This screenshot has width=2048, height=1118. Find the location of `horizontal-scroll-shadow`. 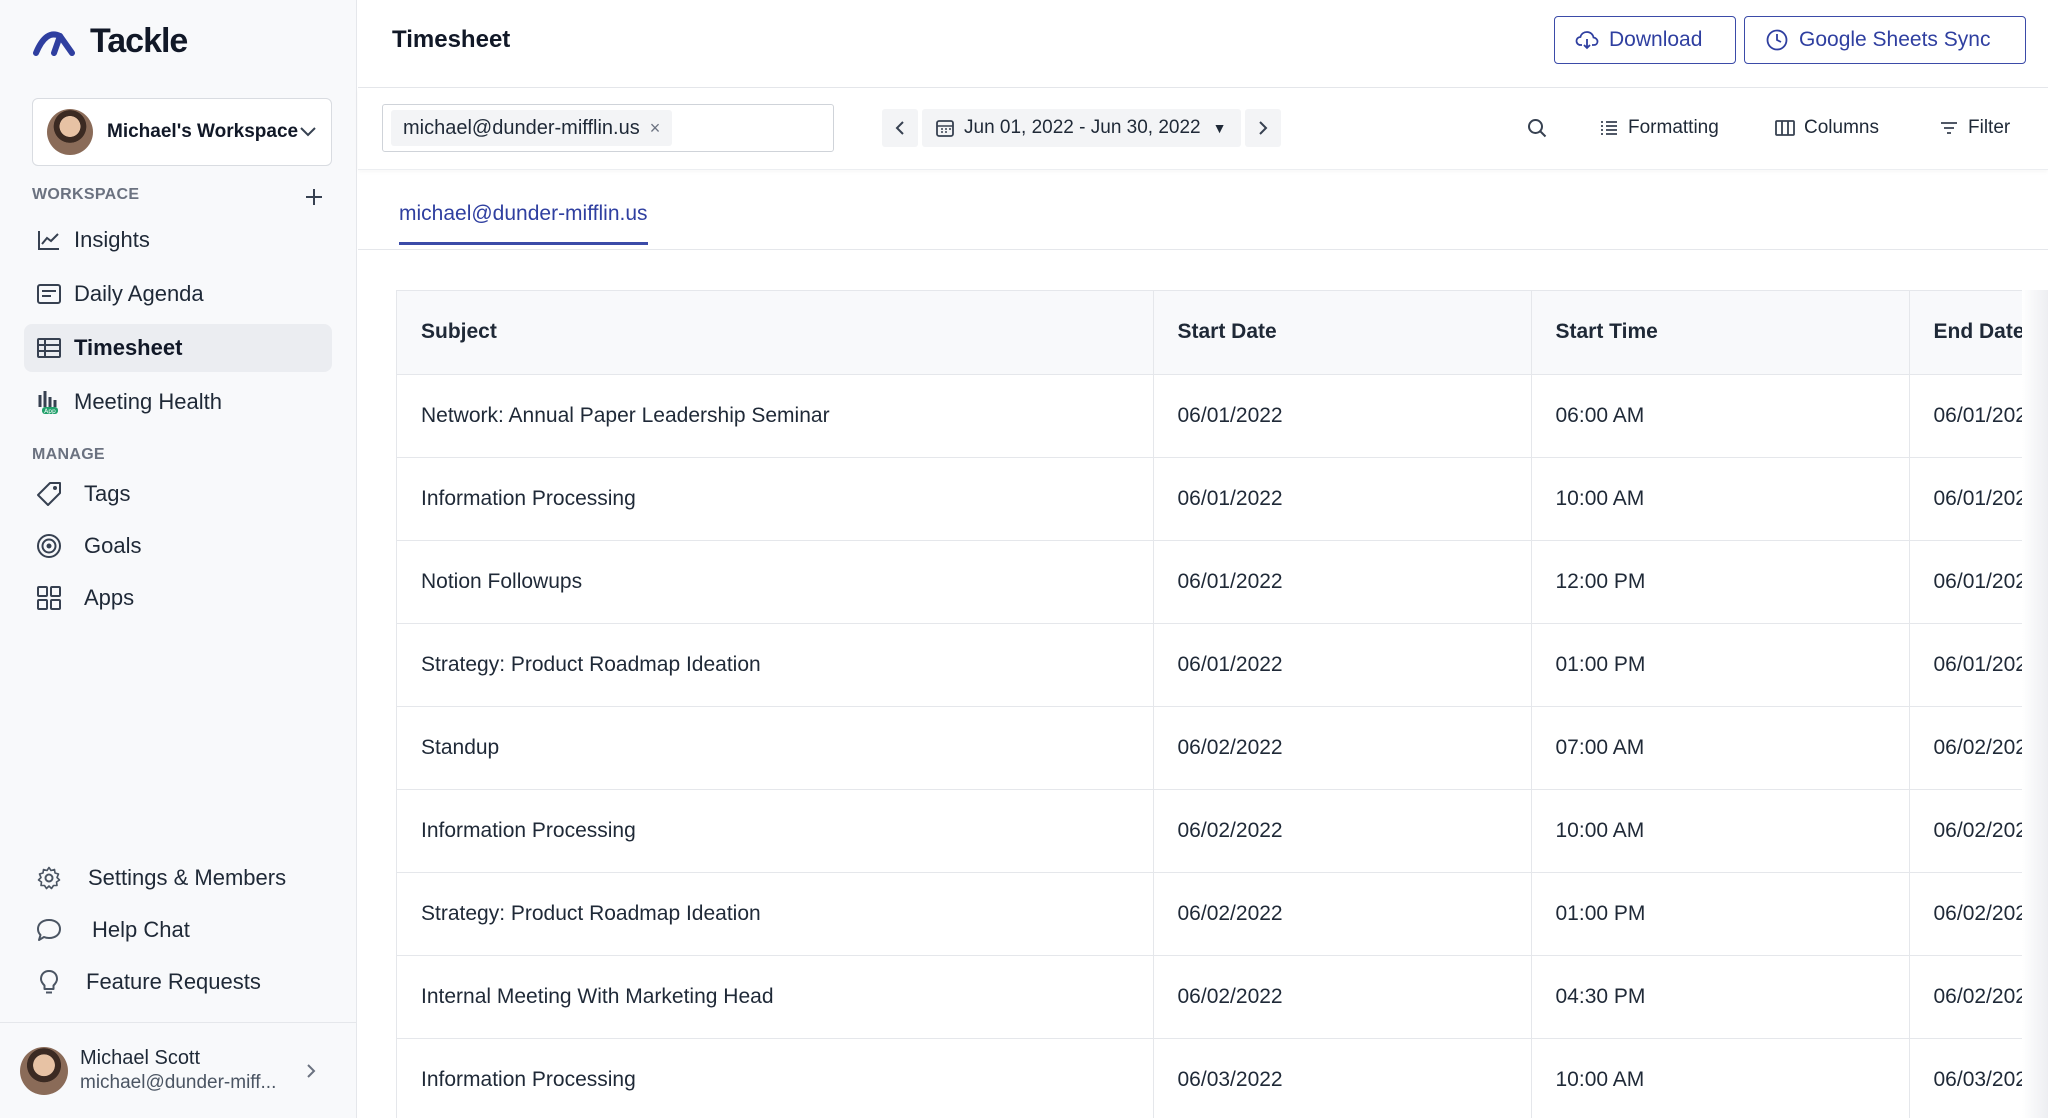

horizontal-scroll-shadow is located at coordinates (2035, 704).